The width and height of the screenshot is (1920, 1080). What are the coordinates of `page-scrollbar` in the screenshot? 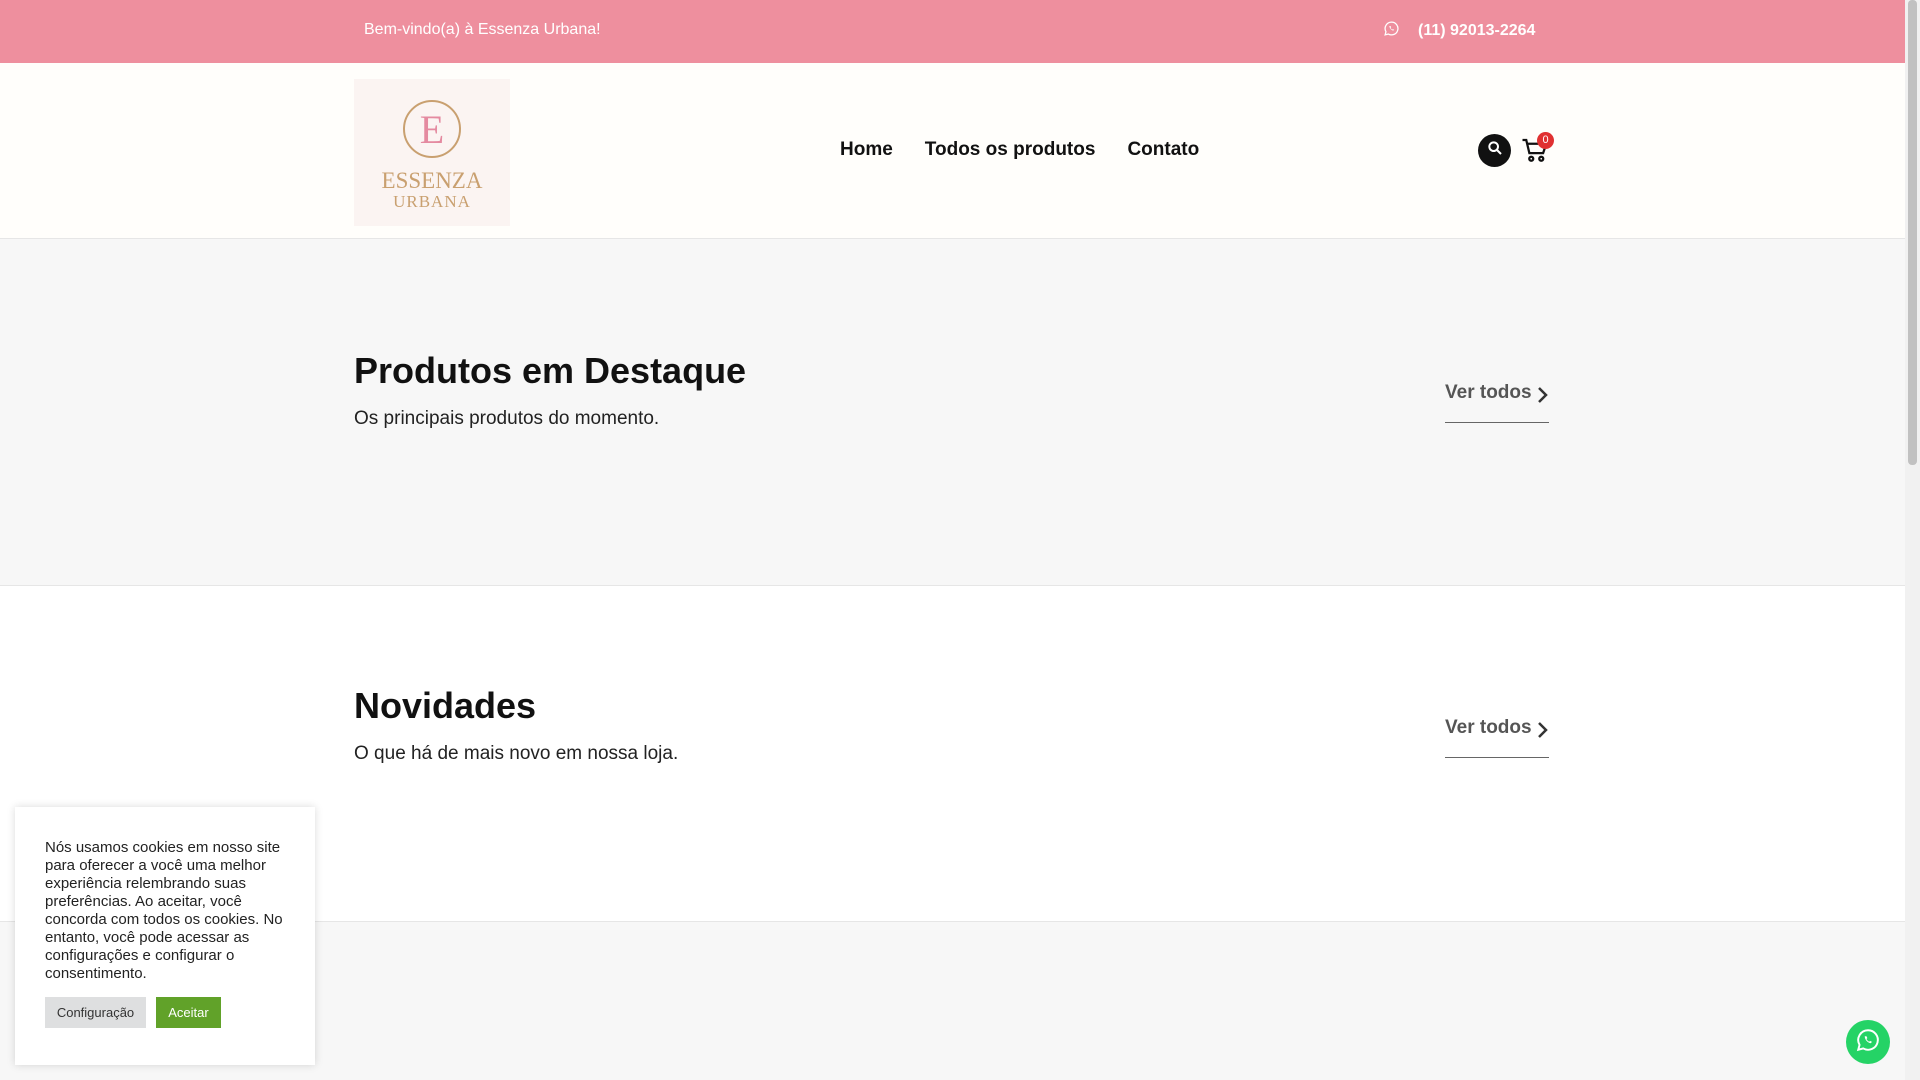 It's located at (1912, 540).